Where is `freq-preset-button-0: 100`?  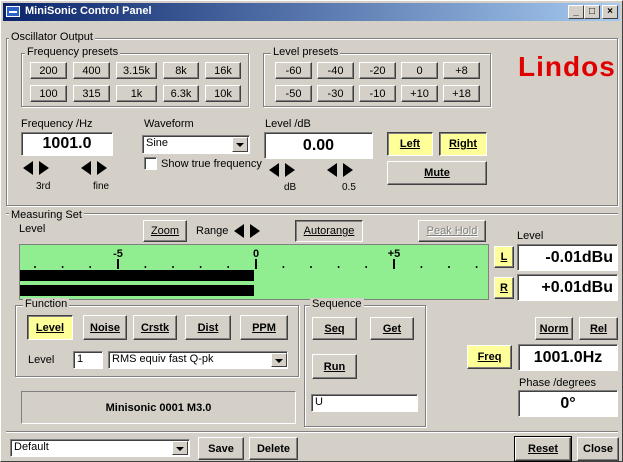
freq-preset-button-0: 100 is located at coordinates (48, 93).